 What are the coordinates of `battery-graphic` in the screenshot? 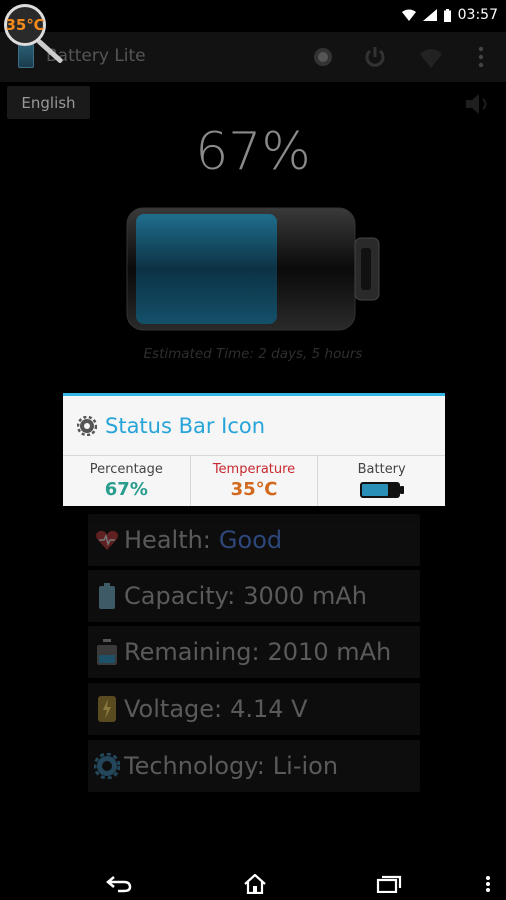 It's located at (253, 269).